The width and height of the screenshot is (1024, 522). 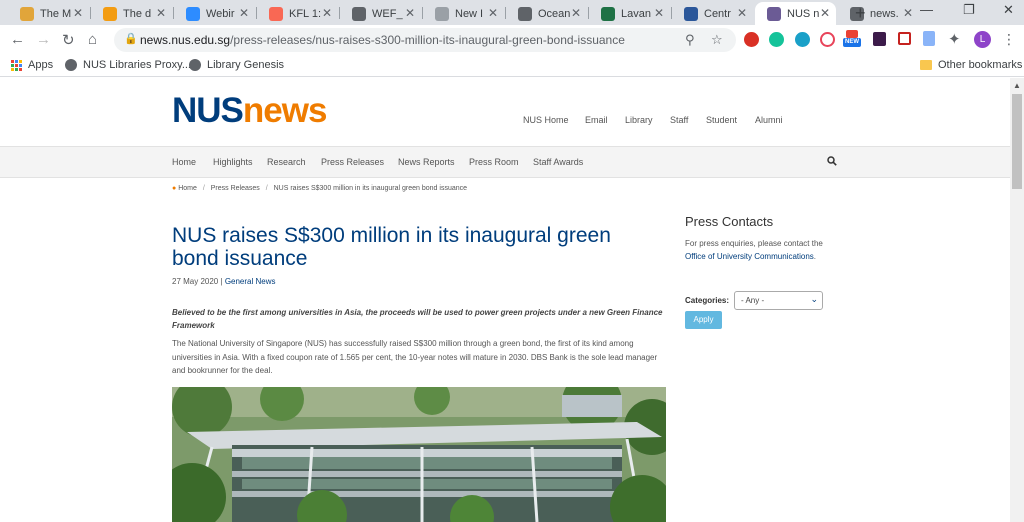 I want to click on top-link-library: Library, so click(x=639, y=120).